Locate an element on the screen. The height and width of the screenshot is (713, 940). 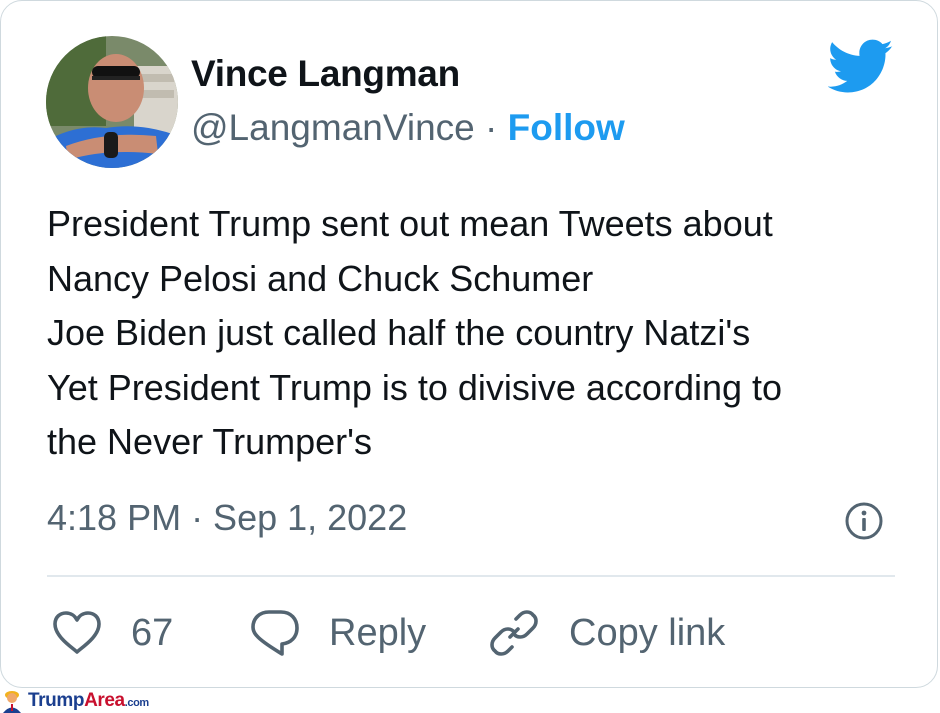
divider is located at coordinates (471, 576).